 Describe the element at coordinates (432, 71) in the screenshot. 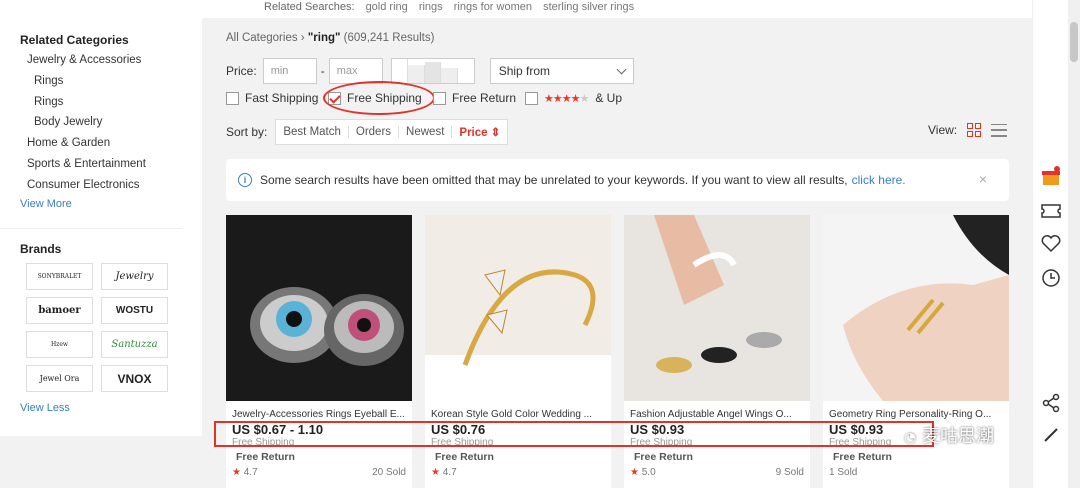

I see `price-range-histogram` at that location.